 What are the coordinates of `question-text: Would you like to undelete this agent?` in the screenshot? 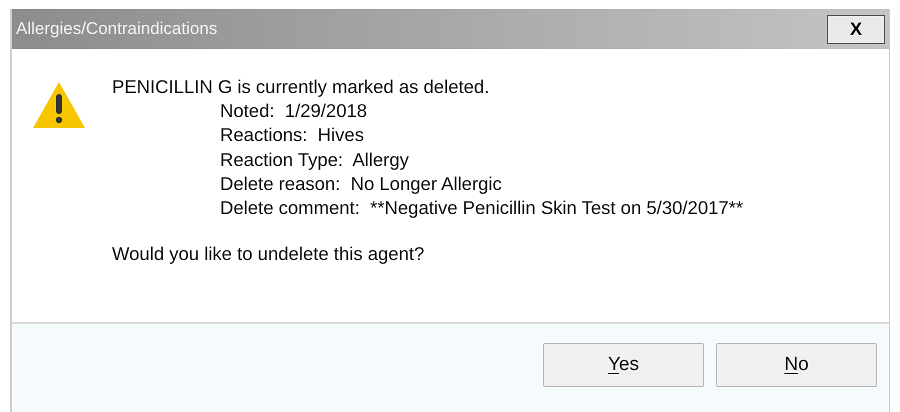 It's located at (269, 254).